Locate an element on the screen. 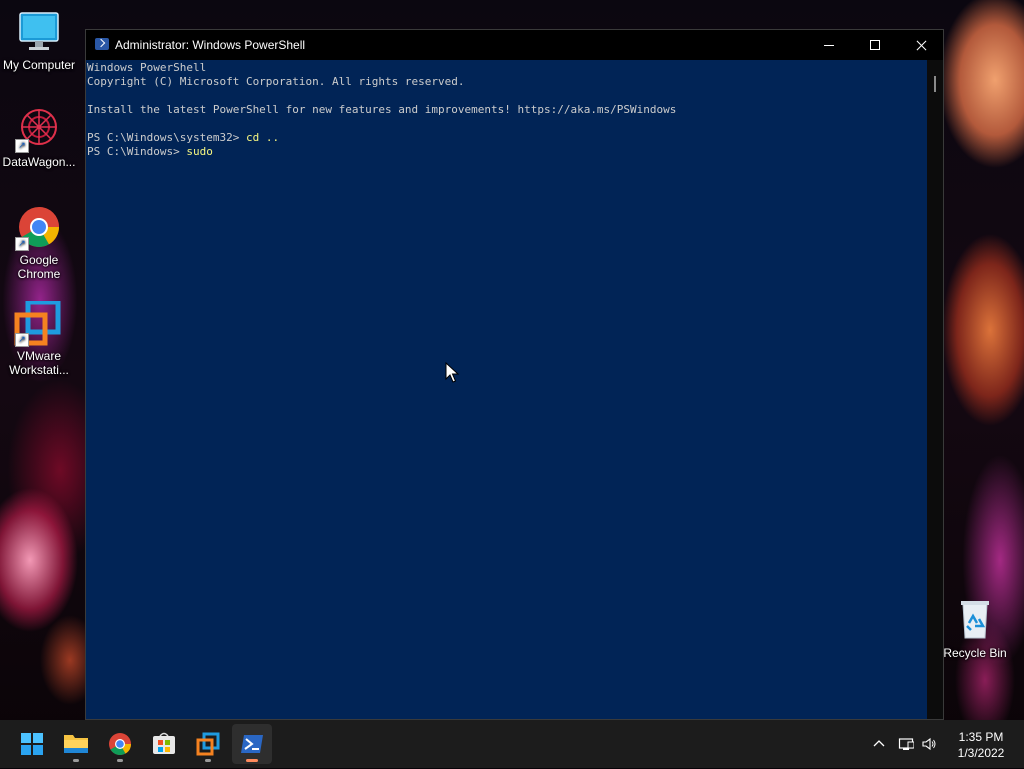 This screenshot has height=769, width=1024. taskbar-start-button is located at coordinates (32, 744).